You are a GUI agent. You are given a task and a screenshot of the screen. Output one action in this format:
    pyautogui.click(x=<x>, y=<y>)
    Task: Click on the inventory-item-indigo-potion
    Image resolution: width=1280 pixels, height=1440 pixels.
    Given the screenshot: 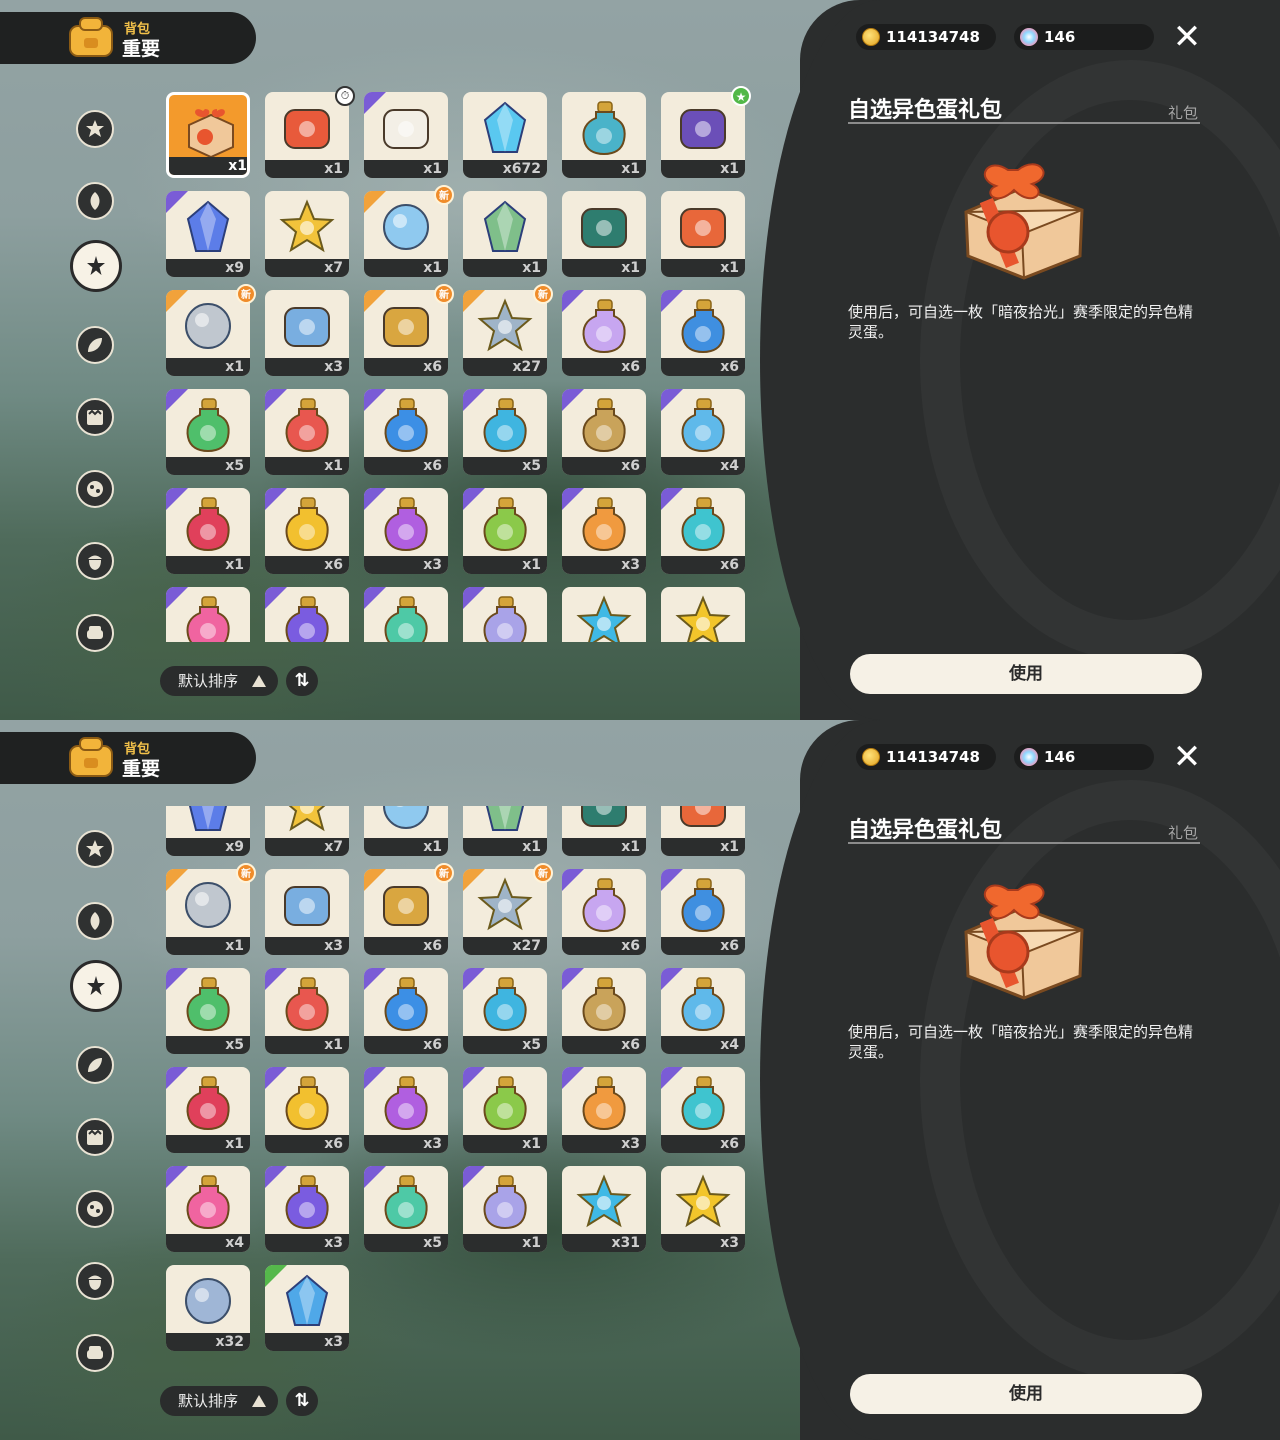 What is the action you would take?
    pyautogui.click(x=307, y=614)
    